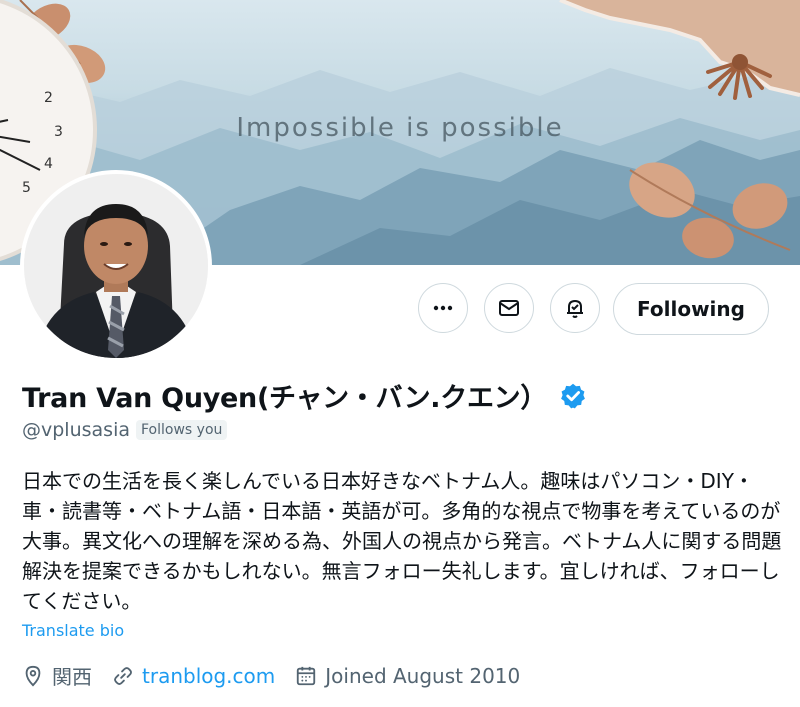 This screenshot has width=800, height=707. I want to click on more-icon, so click(443, 308).